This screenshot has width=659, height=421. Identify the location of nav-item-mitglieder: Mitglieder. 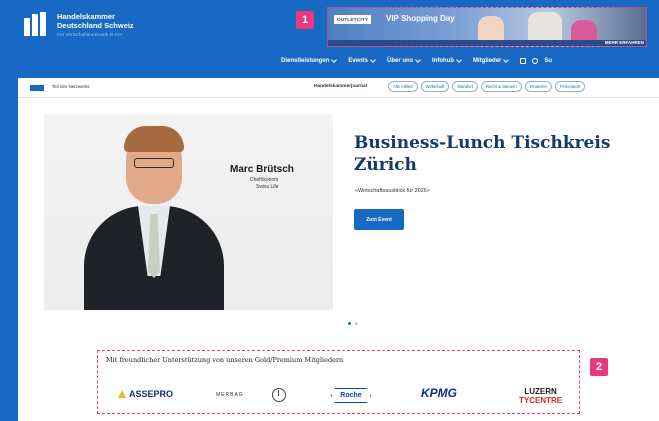
(491, 60).